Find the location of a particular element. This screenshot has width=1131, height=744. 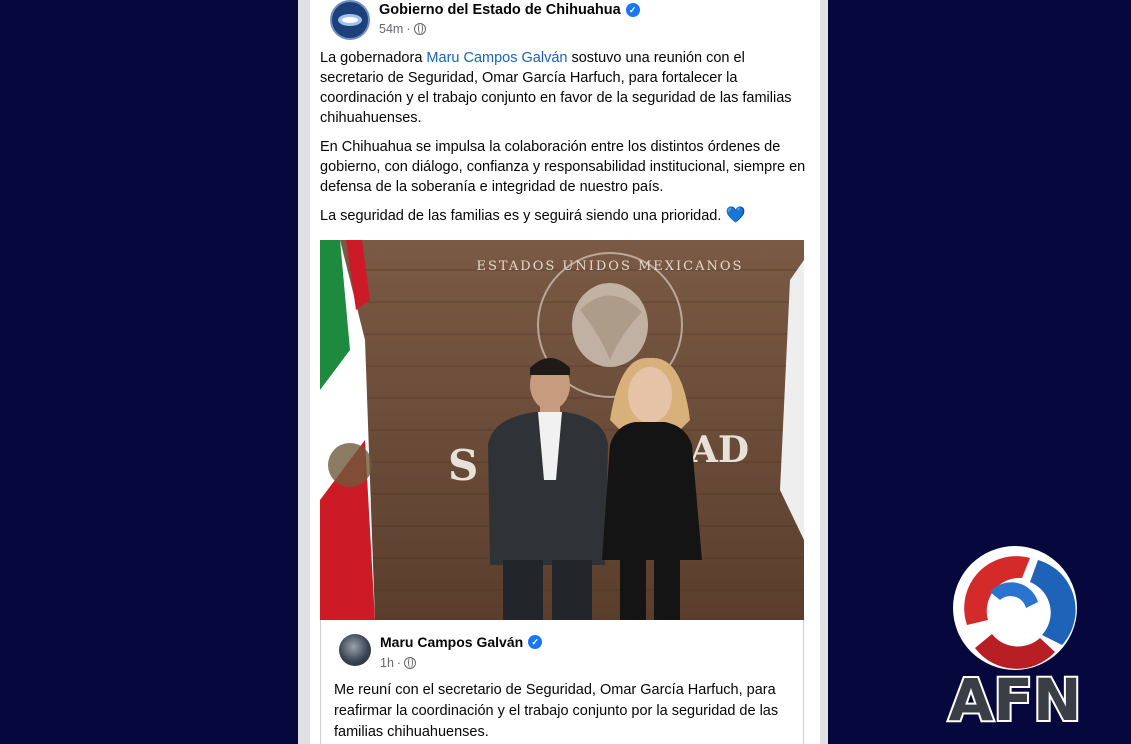

shared-author-row: Maru Campos Galván ✓ is located at coordinates (461, 642).